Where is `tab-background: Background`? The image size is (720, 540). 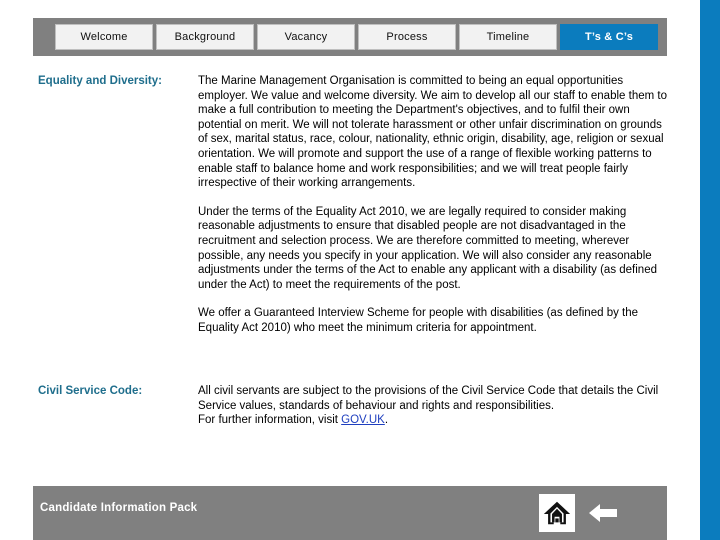 tab-background: Background is located at coordinates (205, 37).